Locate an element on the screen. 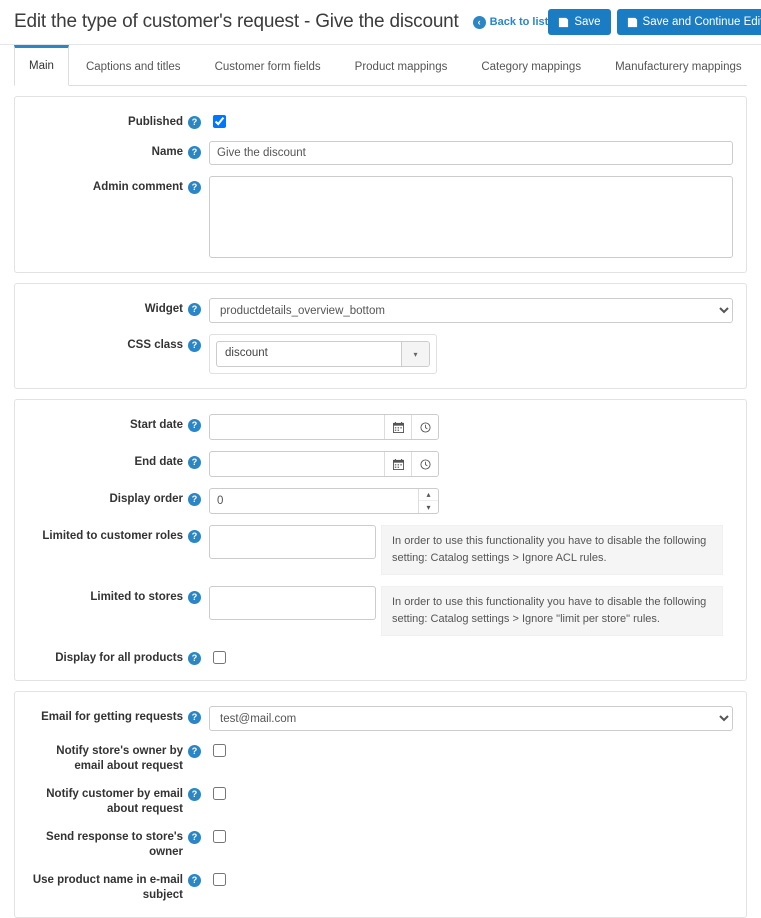 The height and width of the screenshot is (918, 761). admin-comment-textarea is located at coordinates (471, 217).